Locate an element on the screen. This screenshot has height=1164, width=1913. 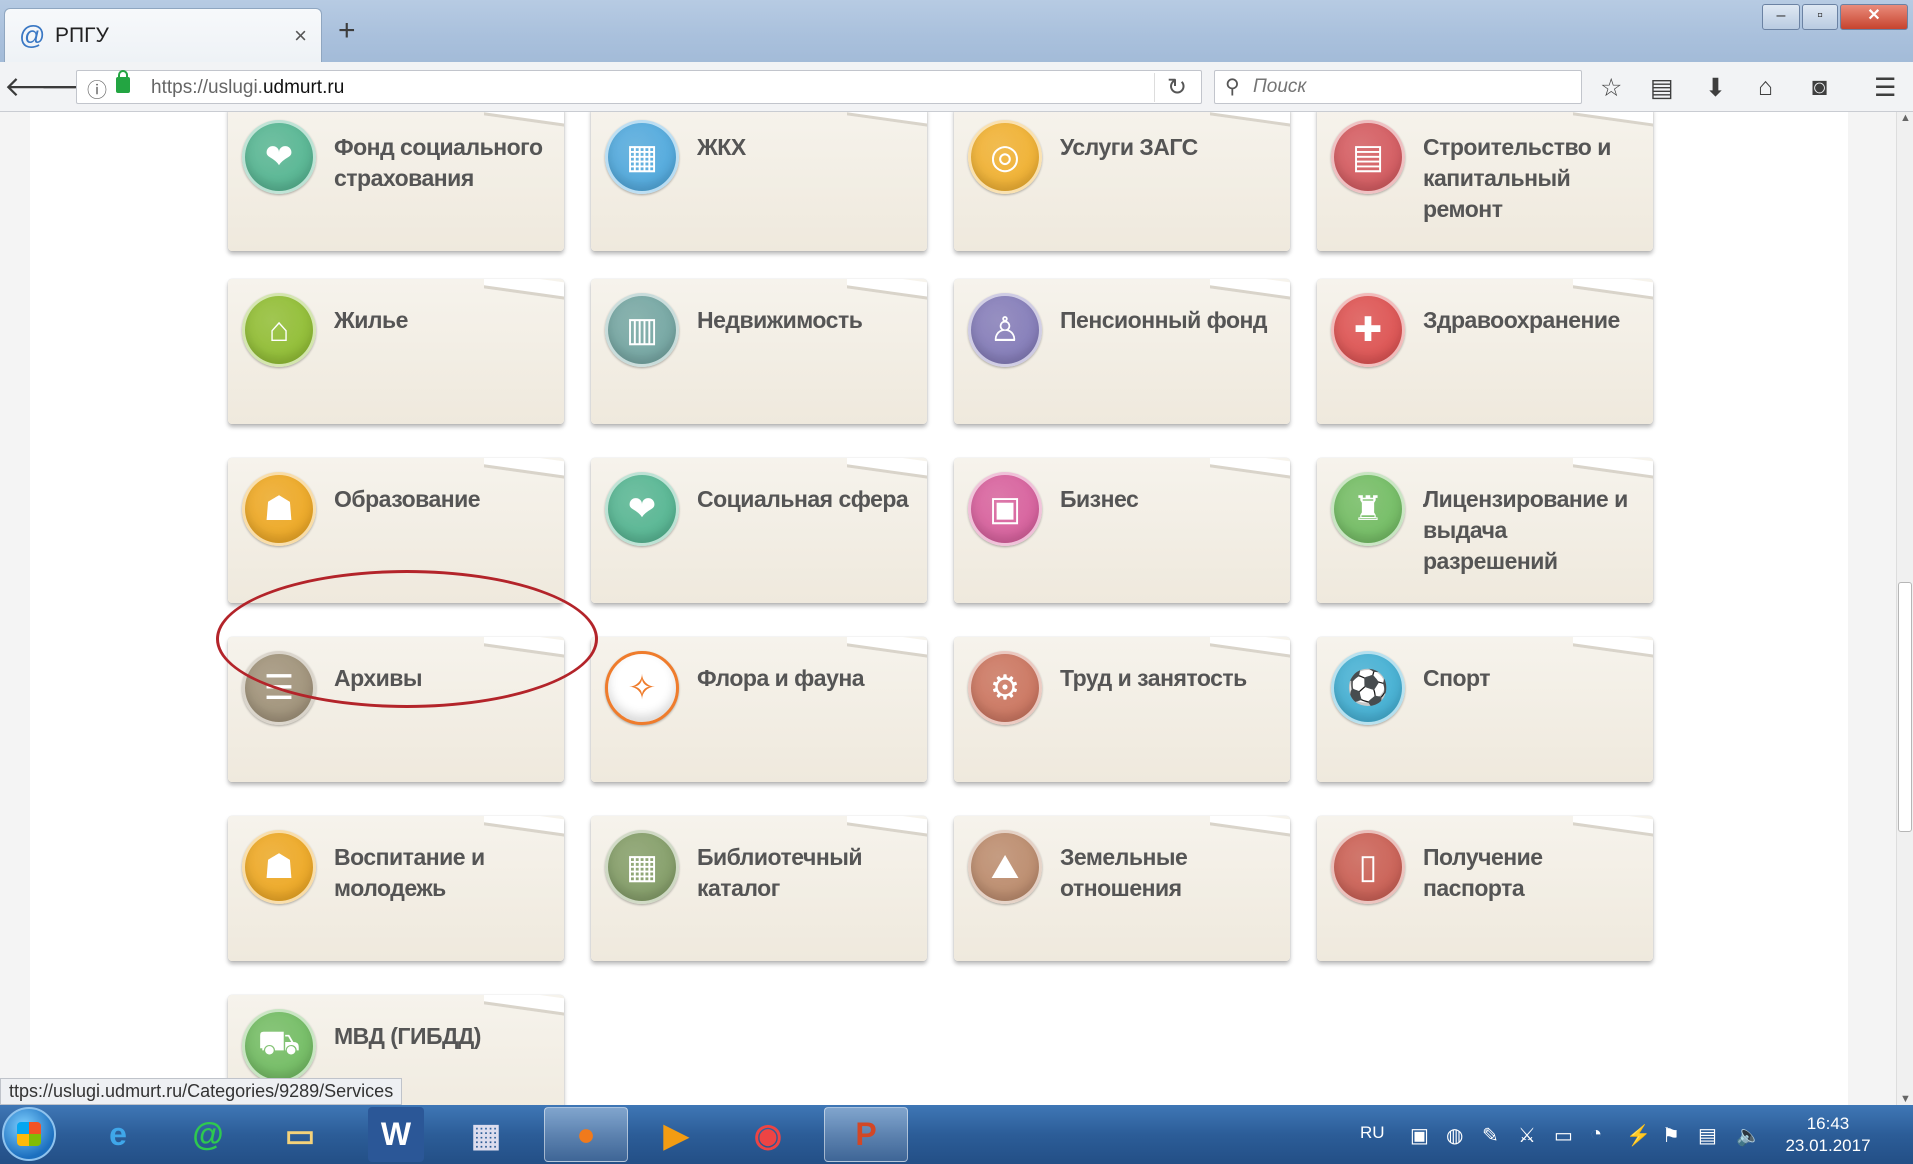
clock: 16:43 23.01.2017 is located at coordinates (1828, 1135).